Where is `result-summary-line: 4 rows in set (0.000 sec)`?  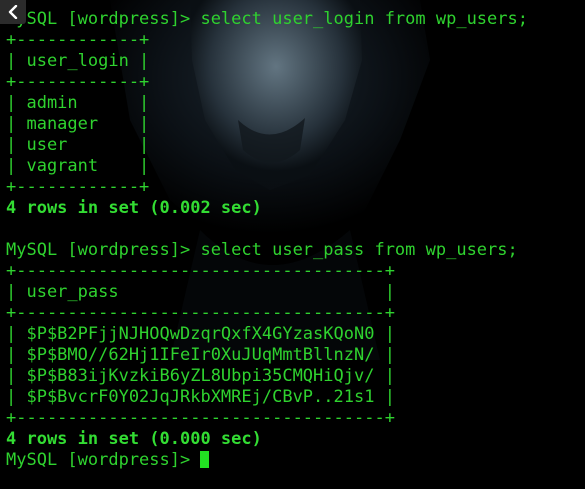 result-summary-line: 4 rows in set (0.000 sec) is located at coordinates (134, 439).